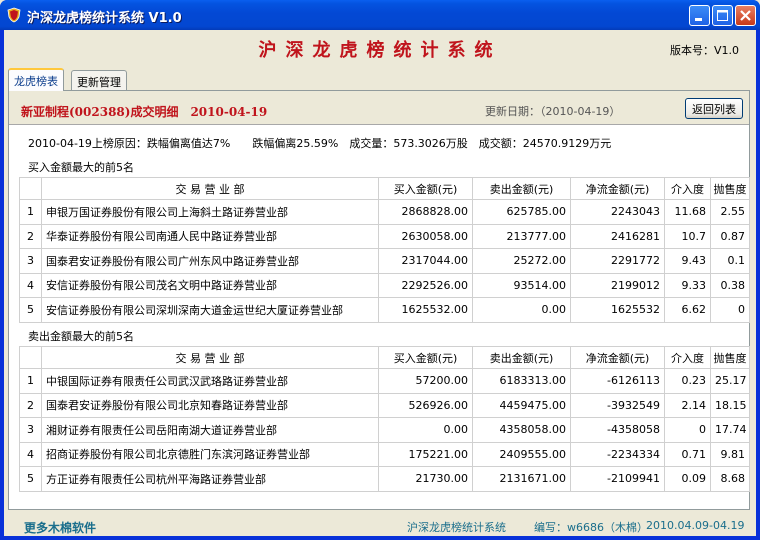 This screenshot has width=760, height=540. I want to click on cell-sell-amount: 93514.00, so click(521, 285).